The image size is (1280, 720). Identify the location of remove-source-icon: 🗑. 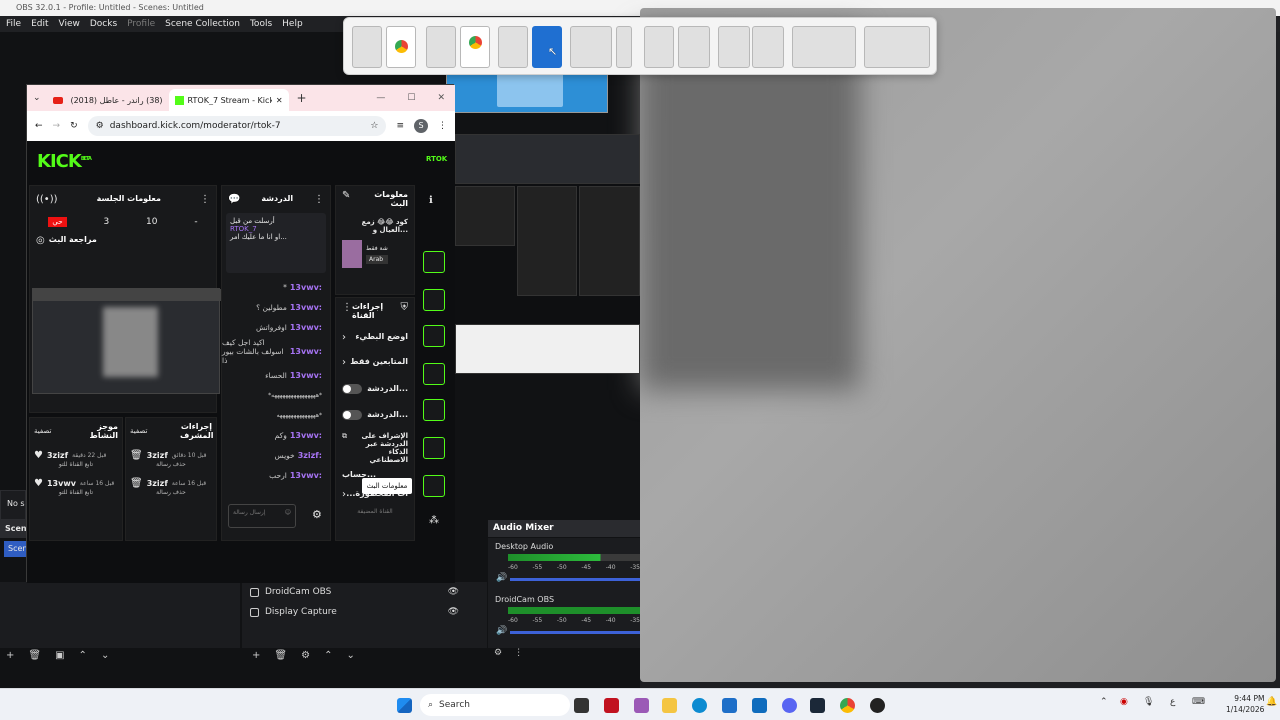
(280, 655).